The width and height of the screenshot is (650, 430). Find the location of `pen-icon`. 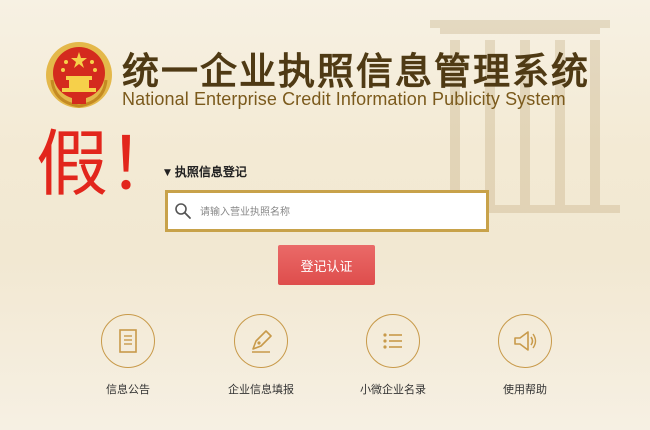

pen-icon is located at coordinates (262, 341).